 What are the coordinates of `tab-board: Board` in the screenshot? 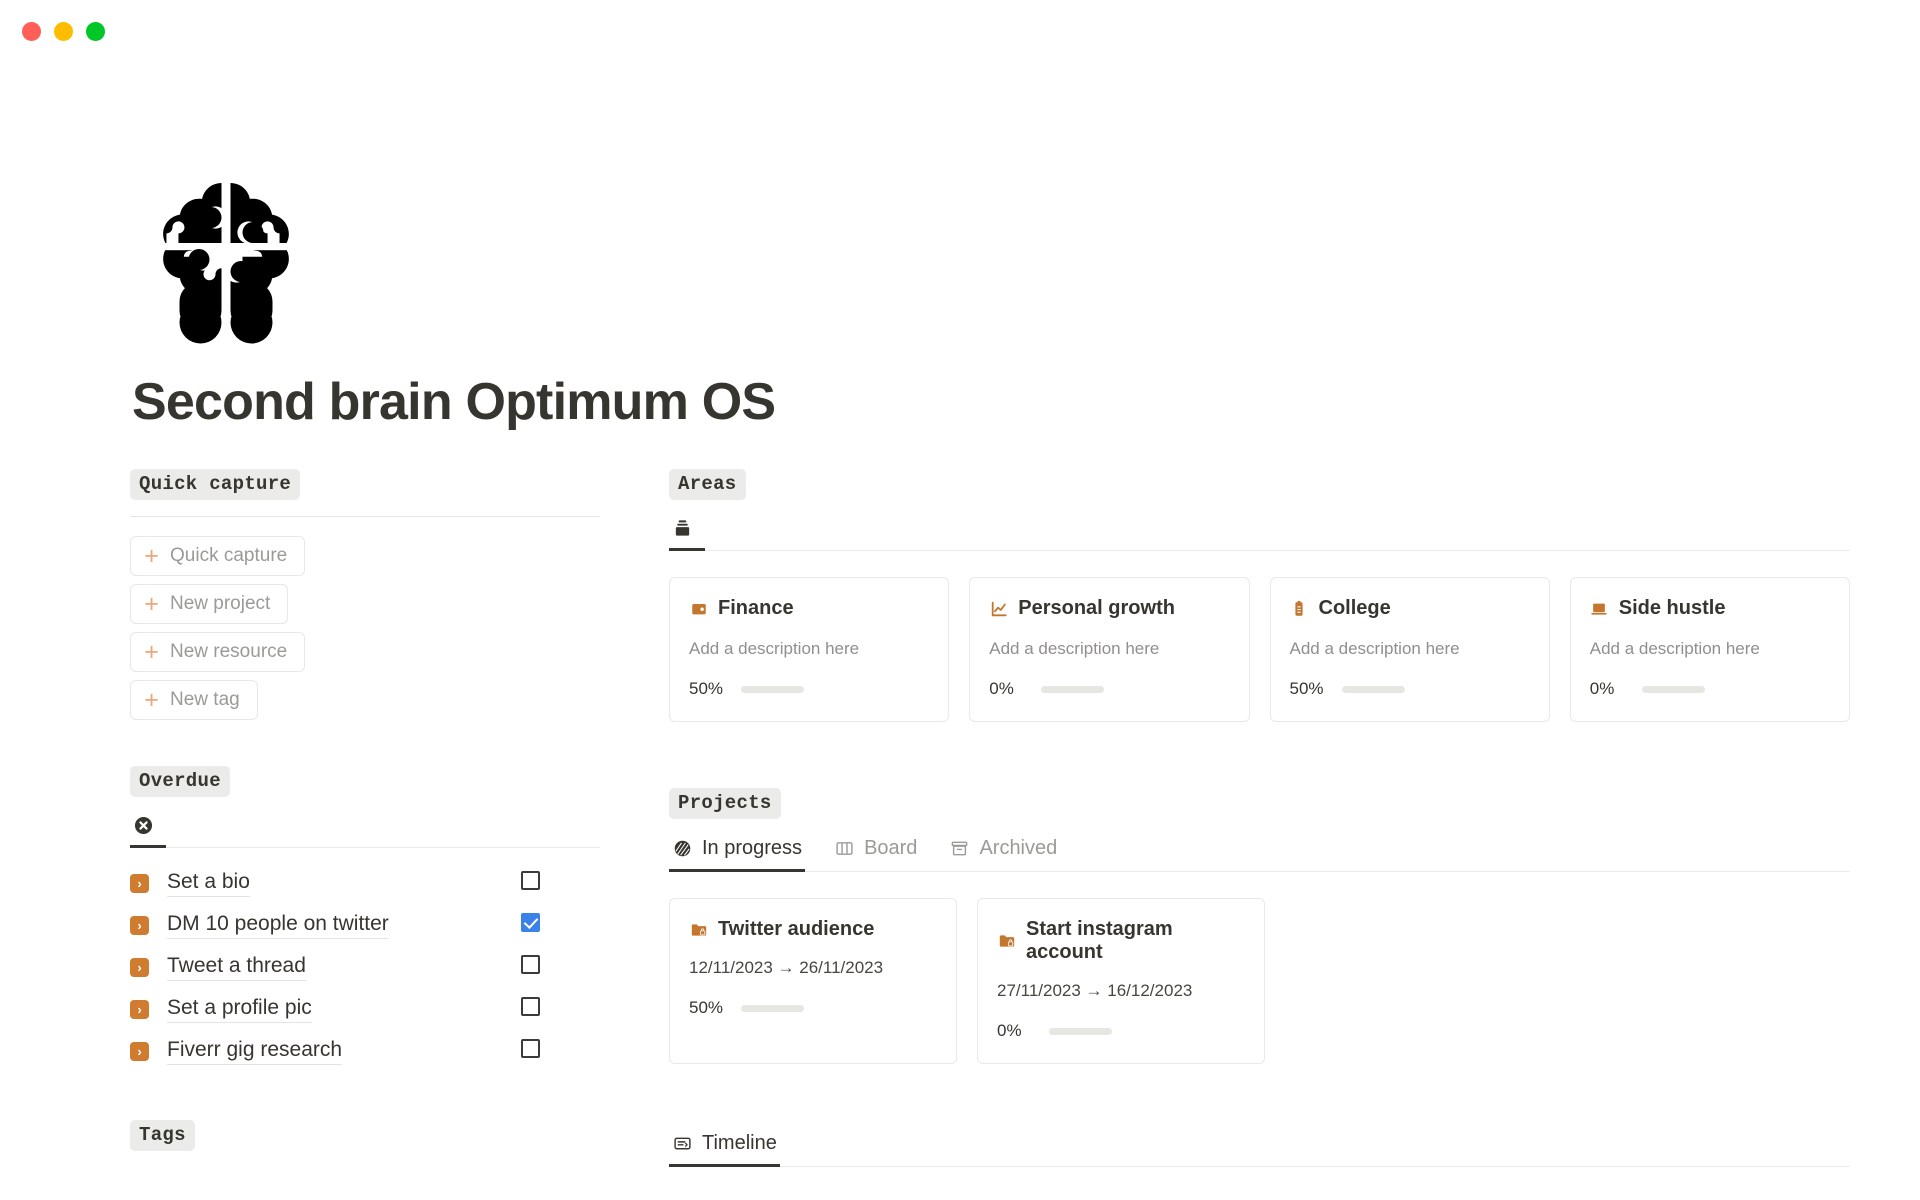 It's located at (875, 852).